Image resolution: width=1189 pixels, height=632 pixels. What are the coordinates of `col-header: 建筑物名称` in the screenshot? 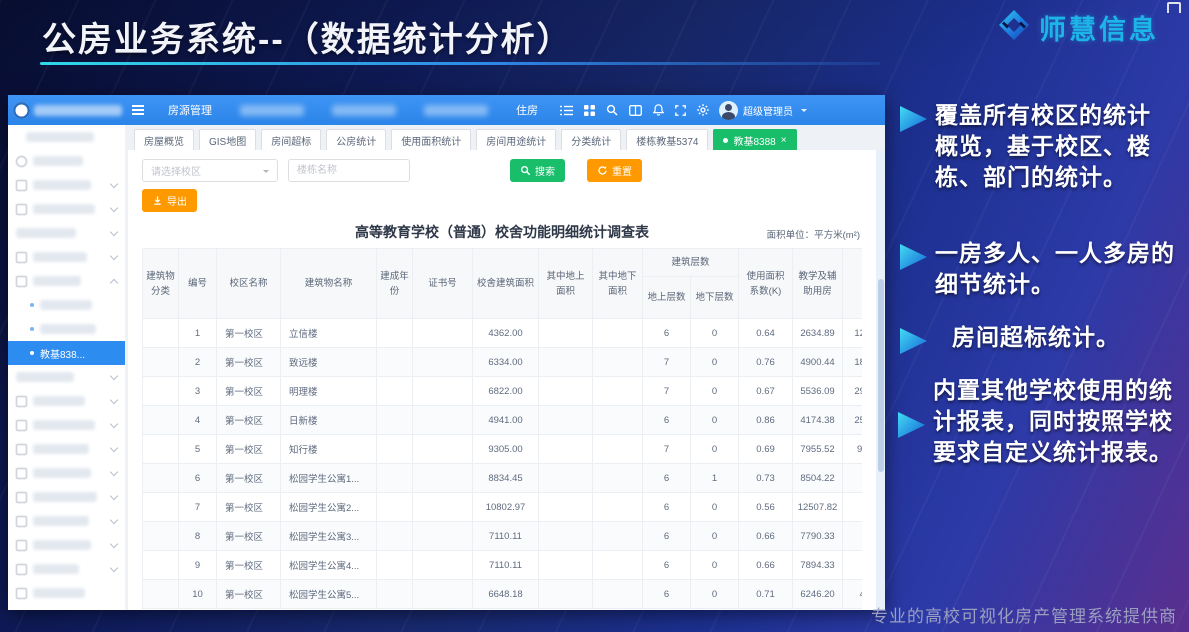 It's located at (328, 284).